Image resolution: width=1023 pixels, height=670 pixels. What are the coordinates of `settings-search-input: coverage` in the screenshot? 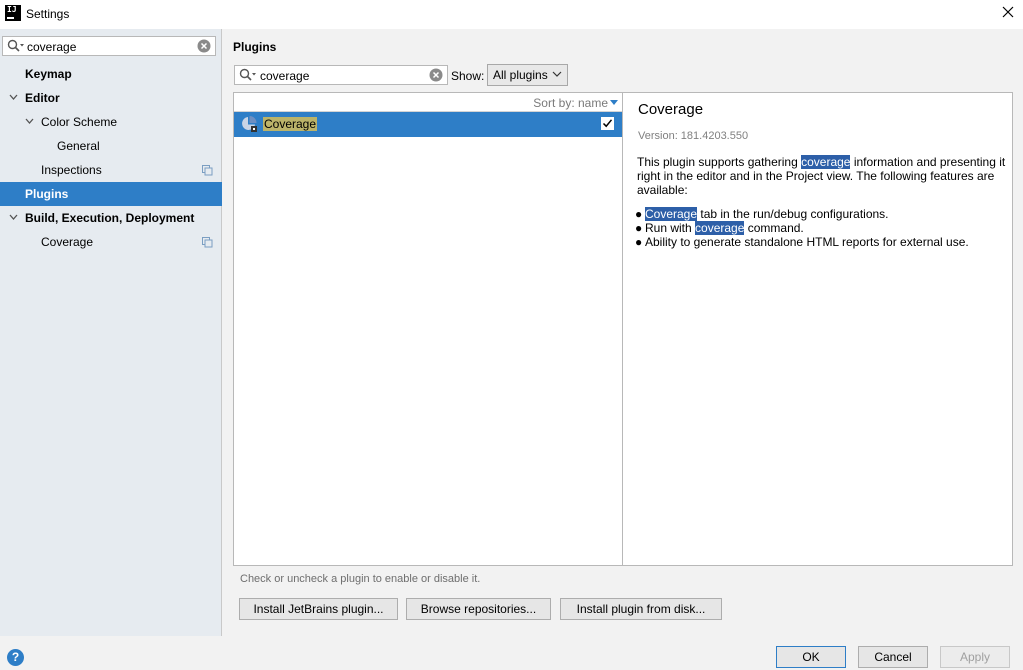 It's located at (109, 46).